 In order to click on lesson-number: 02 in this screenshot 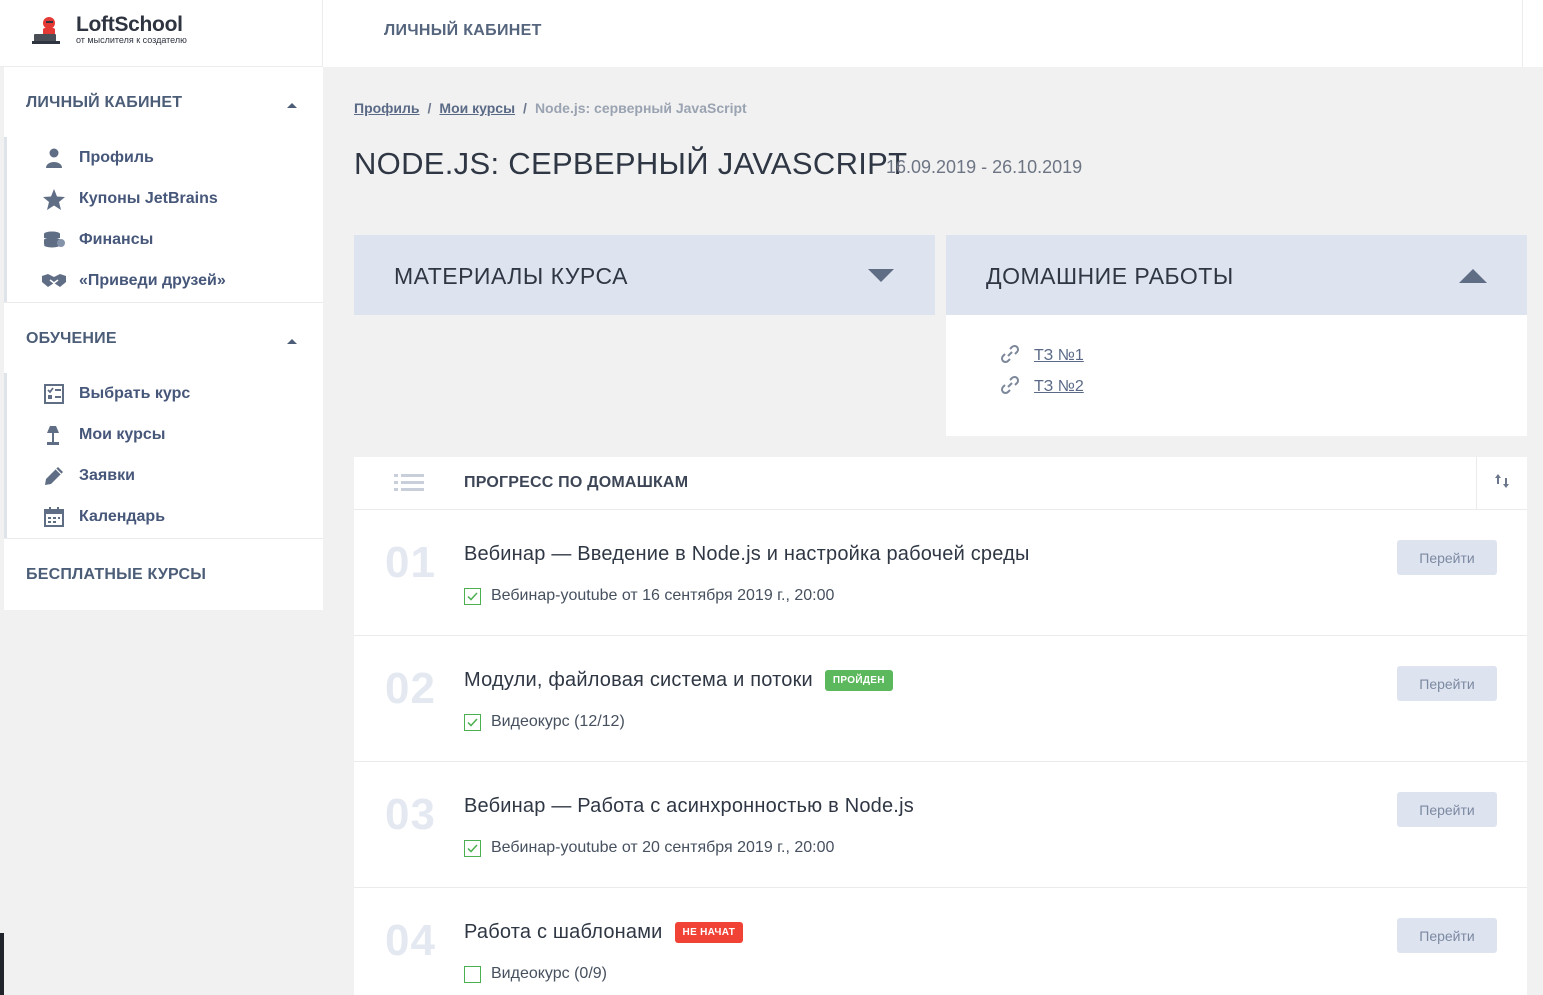, I will do `click(410, 688)`.